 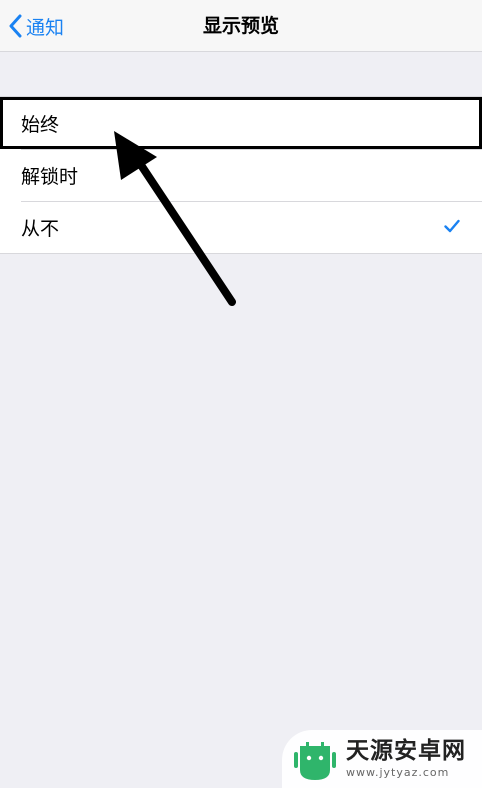 What do you see at coordinates (452, 226) in the screenshot?
I see `checkmark-icon` at bounding box center [452, 226].